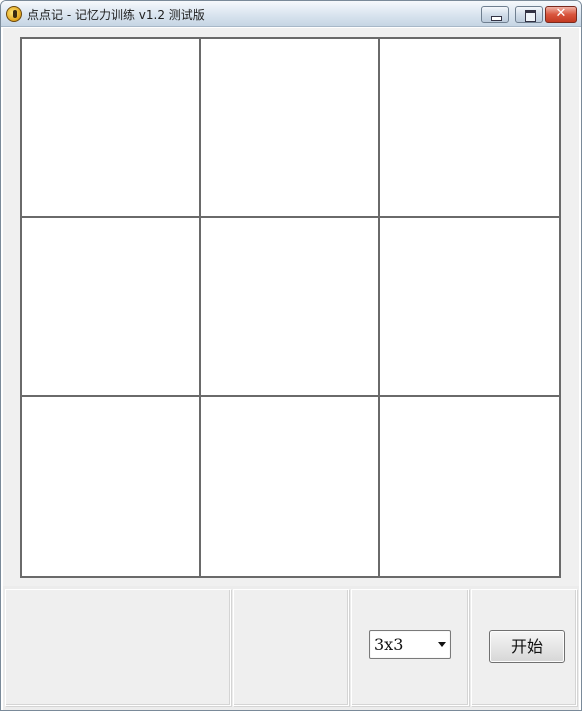 This screenshot has height=711, width=582. I want to click on close-icon: ✕, so click(561, 13).